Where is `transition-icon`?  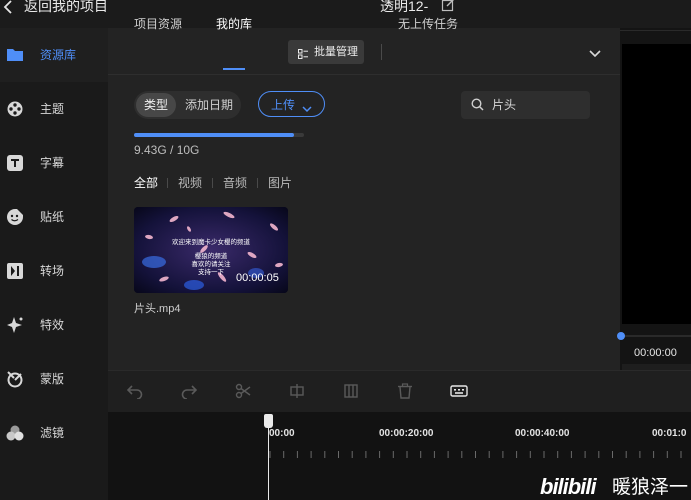 transition-icon is located at coordinates (15, 271).